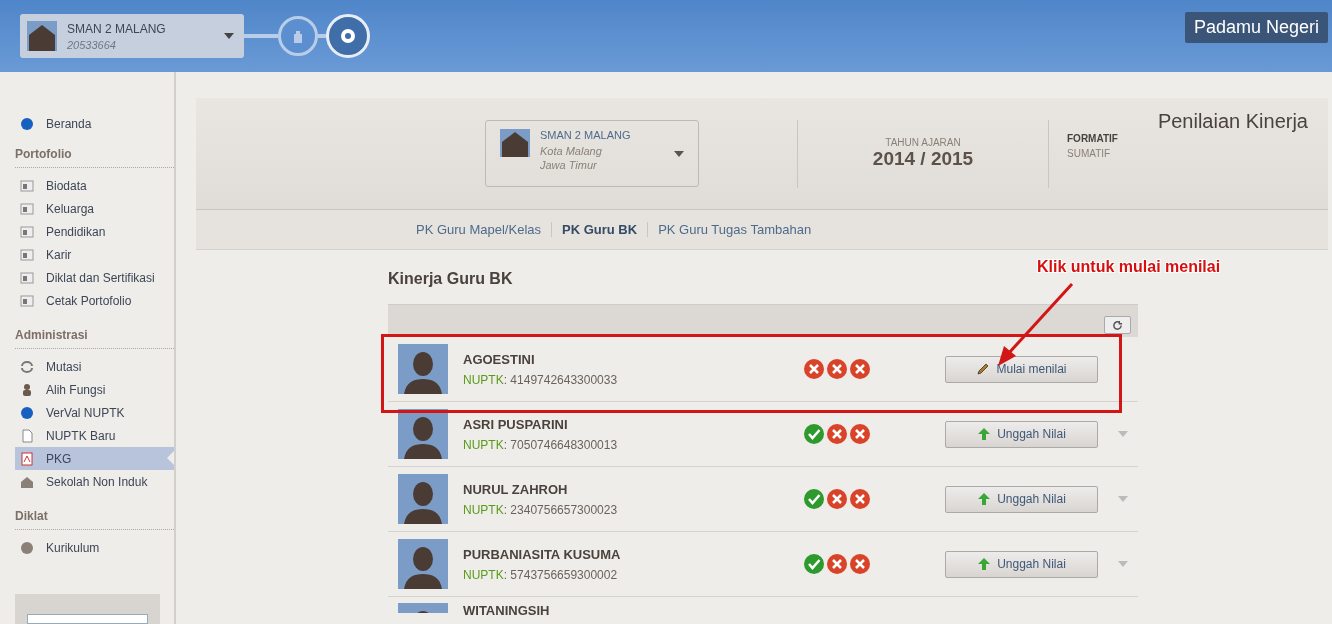 Image resolution: width=1332 pixels, height=624 pixels. Describe the element at coordinates (923, 142) in the screenshot. I see `year-label: TAHUN AJARAN` at that location.